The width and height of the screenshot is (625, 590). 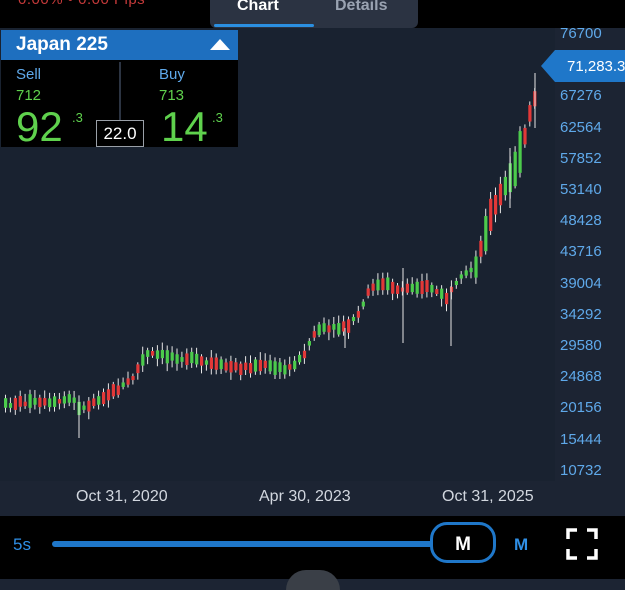 What do you see at coordinates (581, 283) in the screenshot?
I see `y-tick-label: 39004` at bounding box center [581, 283].